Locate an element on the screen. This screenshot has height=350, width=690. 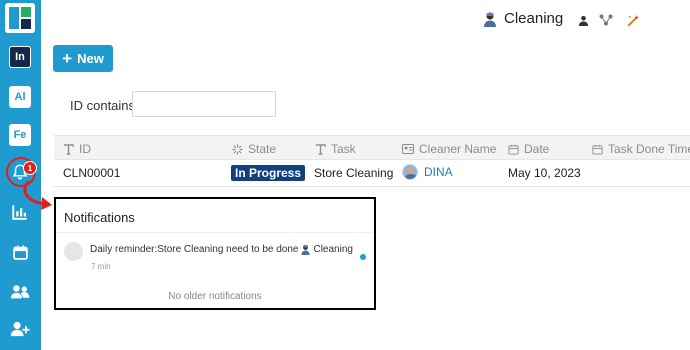
page-title: Cleaning is located at coordinates (522, 18).